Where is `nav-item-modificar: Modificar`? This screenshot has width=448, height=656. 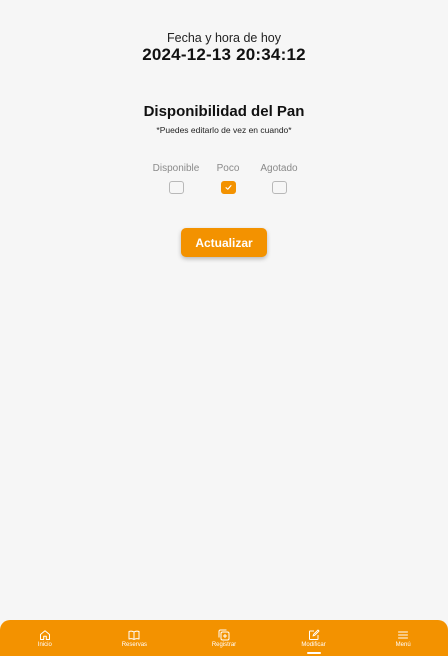 nav-item-modificar: Modificar is located at coordinates (314, 638).